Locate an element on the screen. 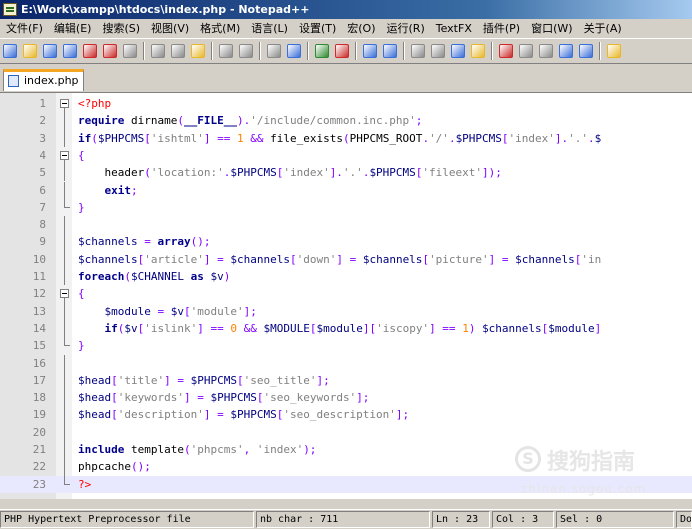  line-number: 21 is located at coordinates (39, 449).